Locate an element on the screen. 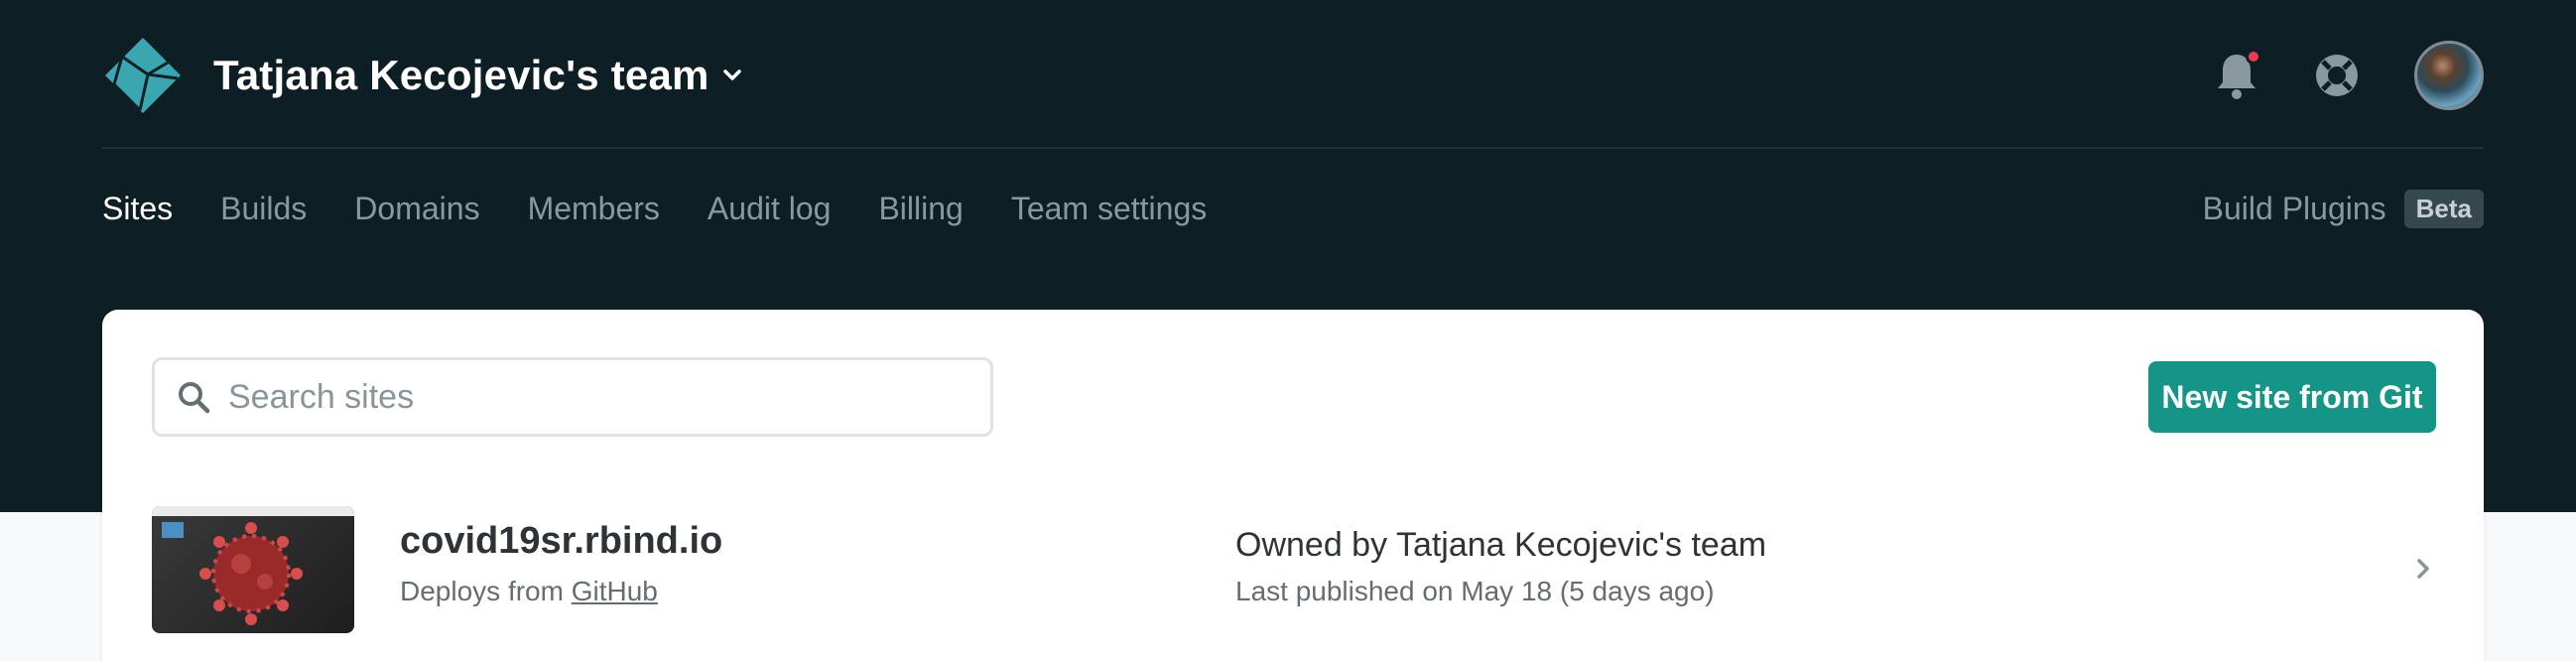  nav-tab-audit-log: Audit log is located at coordinates (770, 209).